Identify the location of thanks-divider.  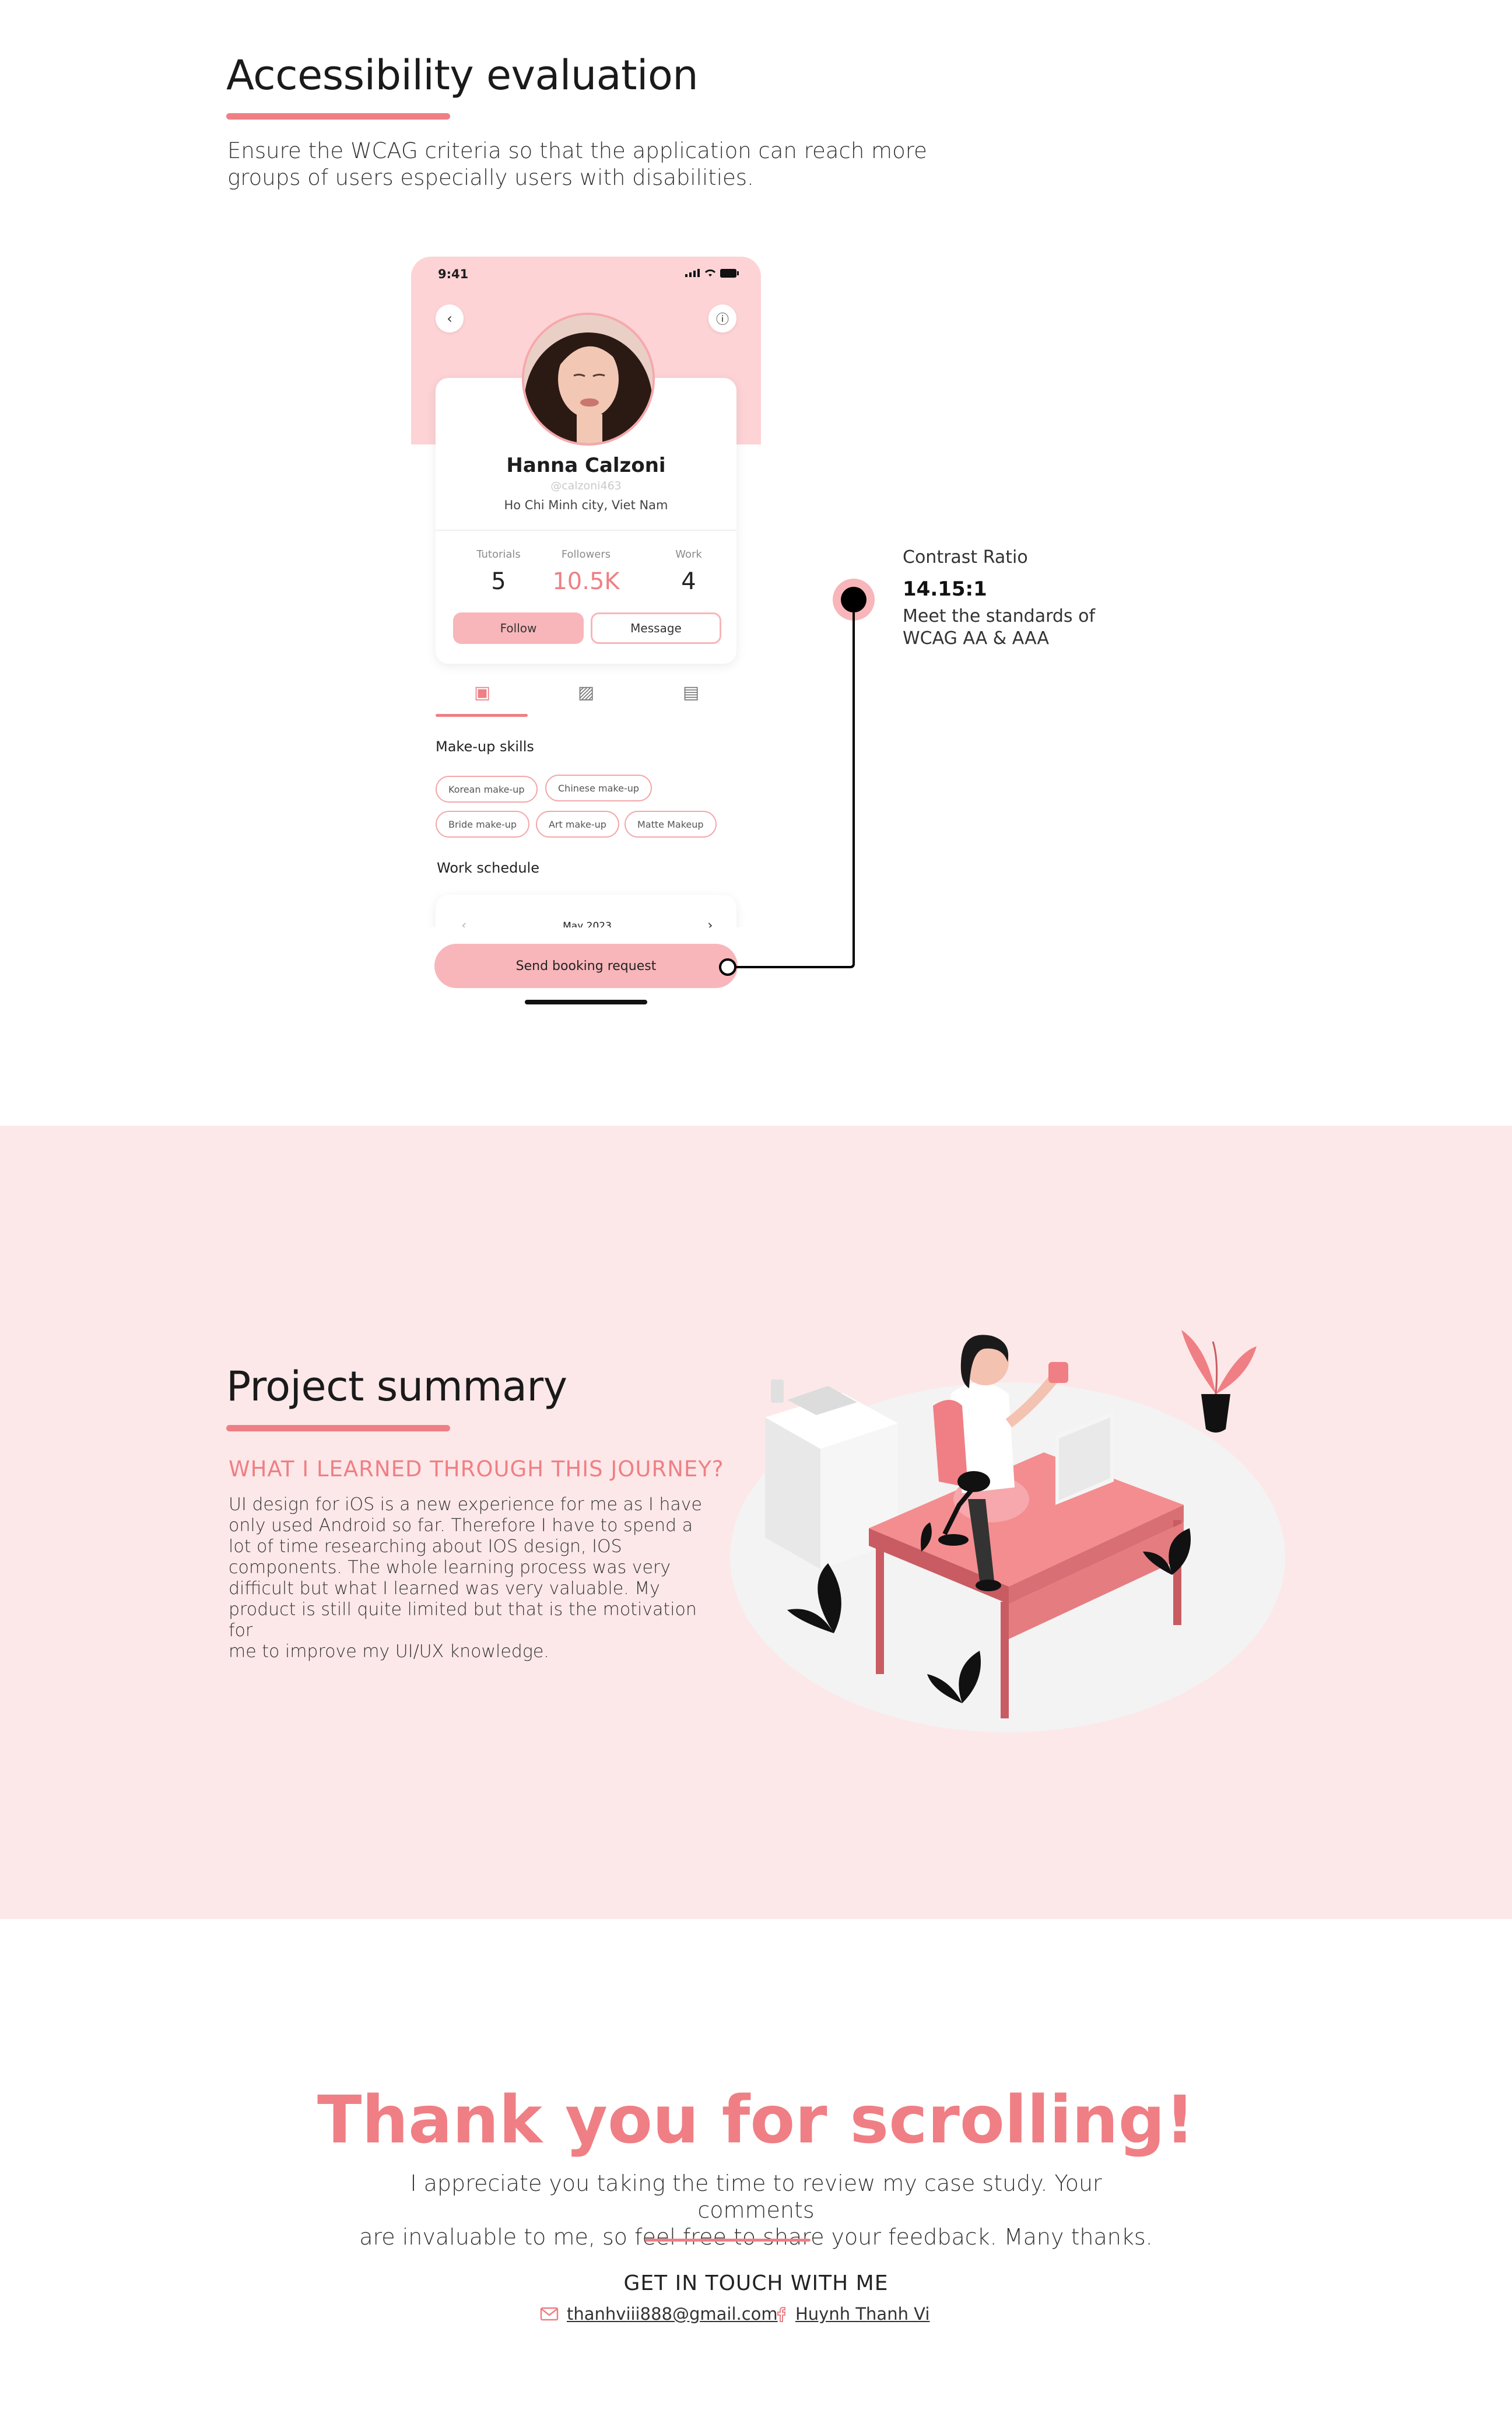
(728, 2240).